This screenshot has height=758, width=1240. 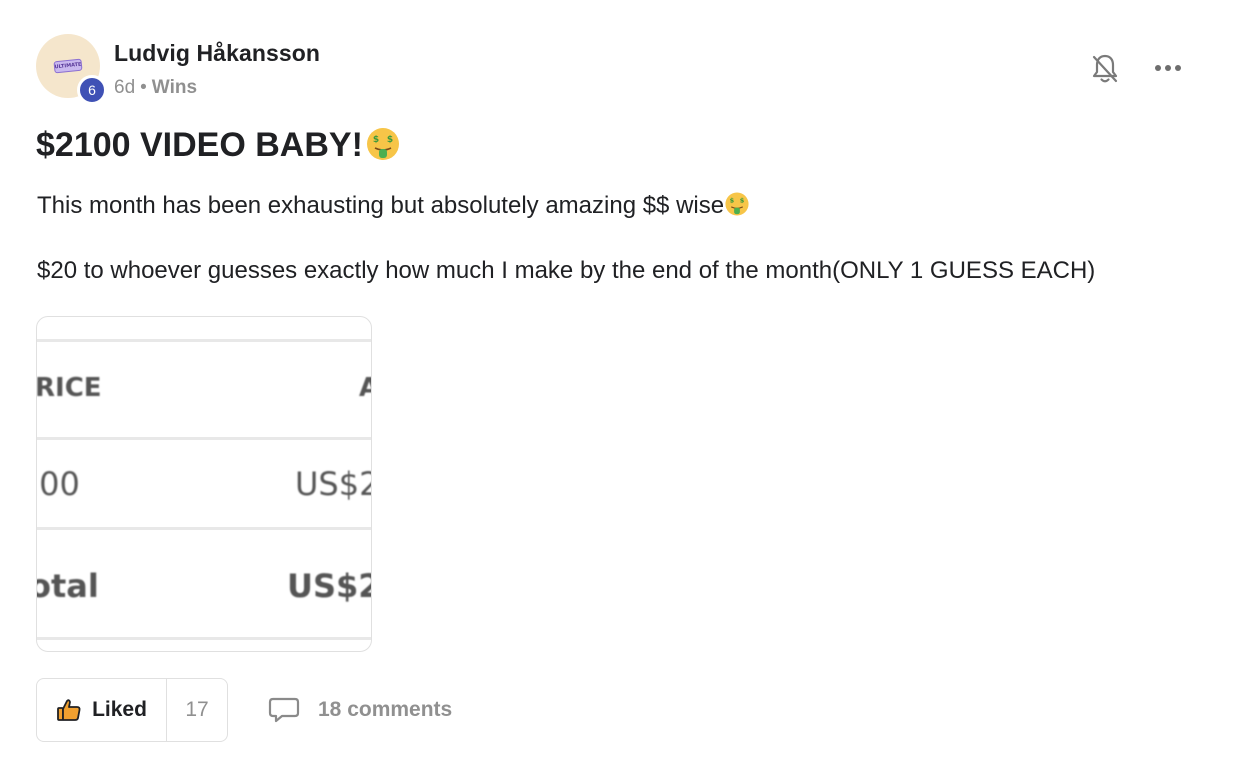 I want to click on attachment-total-left: otal, so click(x=68, y=586).